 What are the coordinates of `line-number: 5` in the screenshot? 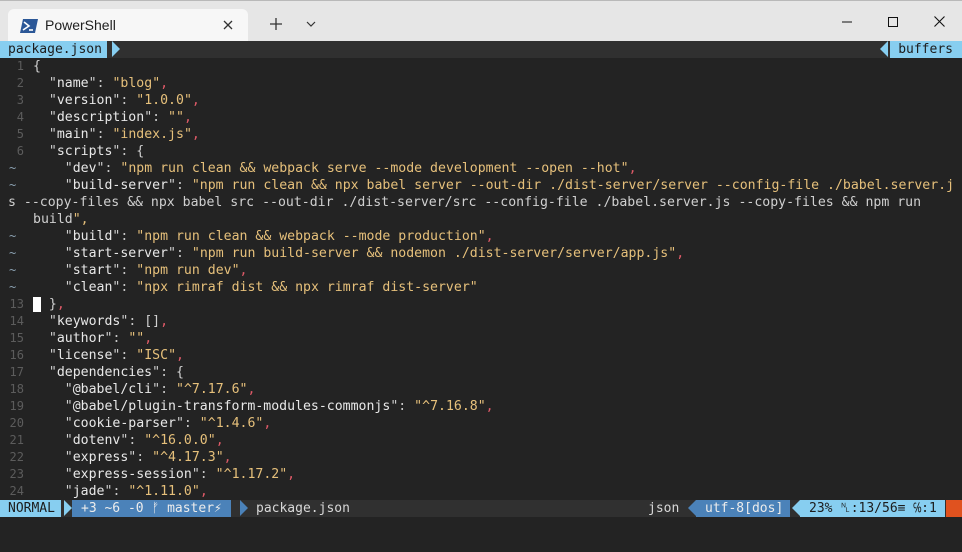 It's located at (20, 134).